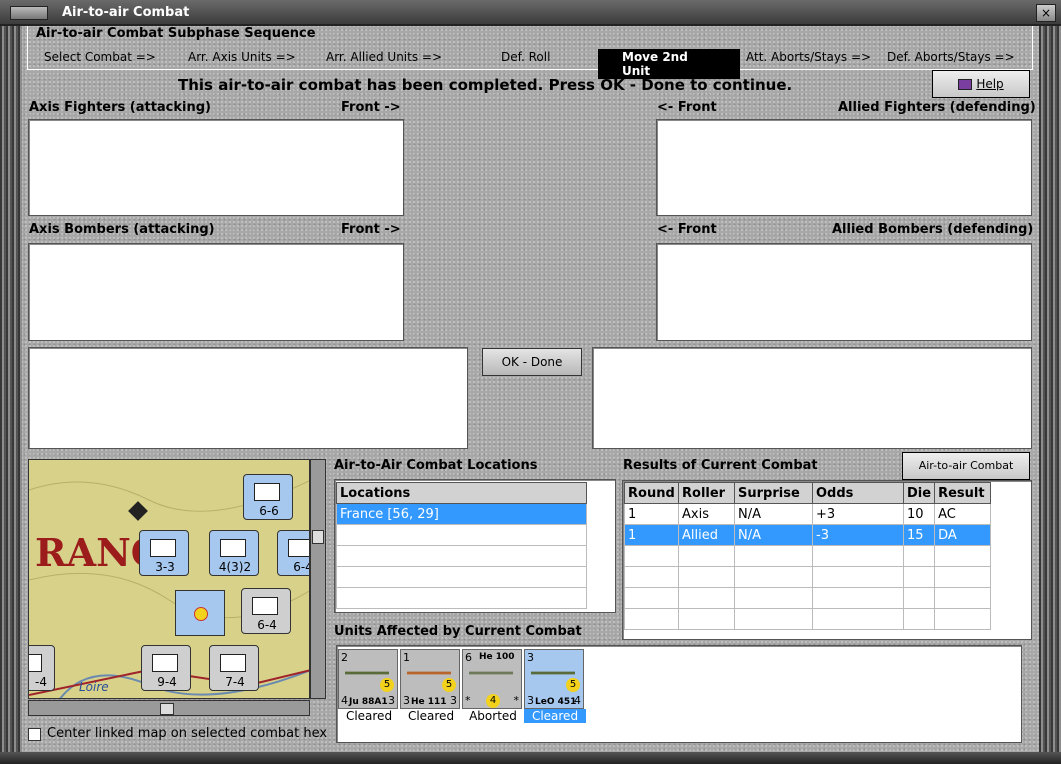 The image size is (1061, 764). I want to click on unit-name: He 100, so click(497, 657).